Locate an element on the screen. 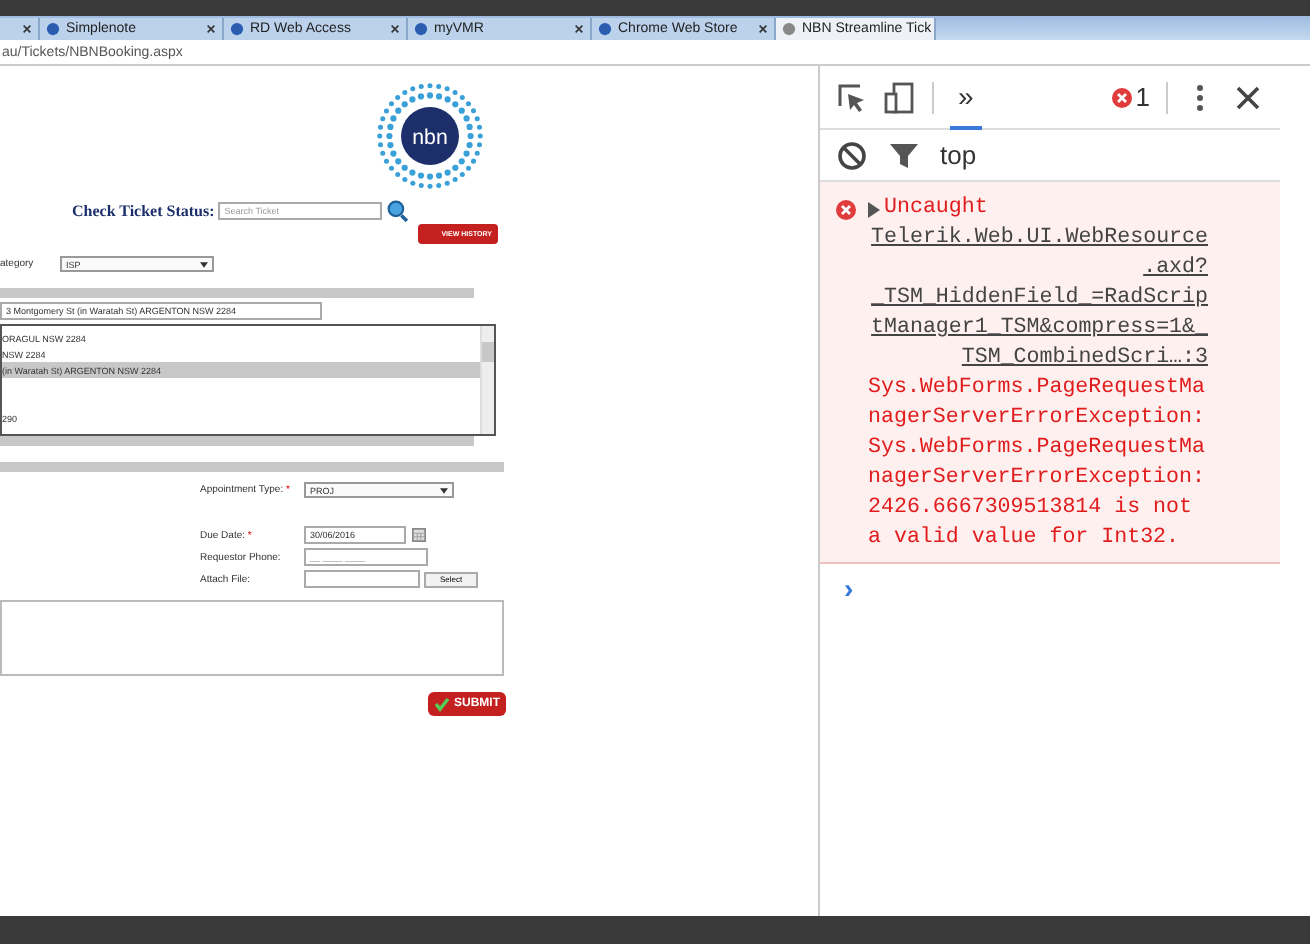 This screenshot has width=1310, height=944. calendar-icon is located at coordinates (419, 535).